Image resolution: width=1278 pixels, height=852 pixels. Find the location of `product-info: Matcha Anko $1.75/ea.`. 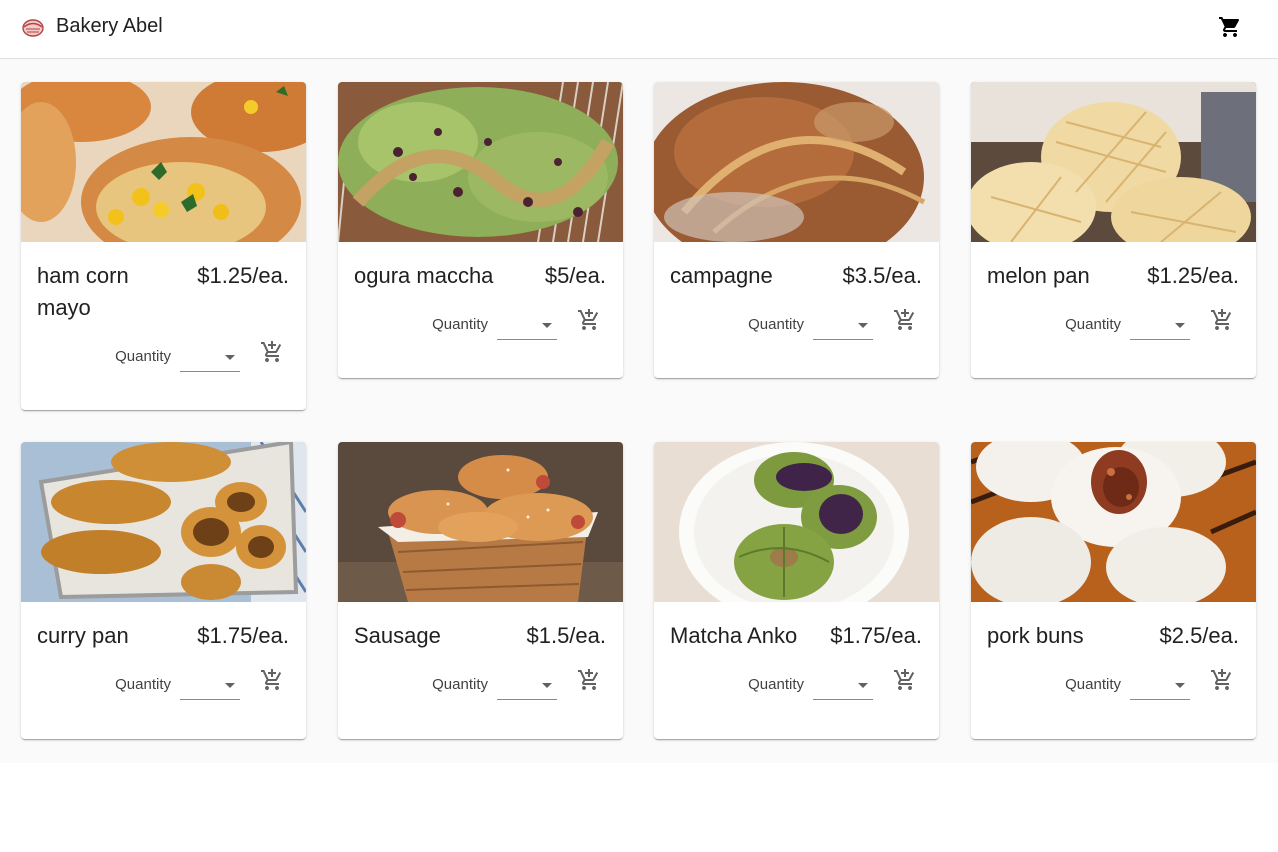

product-info: Matcha Anko $1.75/ea. is located at coordinates (796, 634).